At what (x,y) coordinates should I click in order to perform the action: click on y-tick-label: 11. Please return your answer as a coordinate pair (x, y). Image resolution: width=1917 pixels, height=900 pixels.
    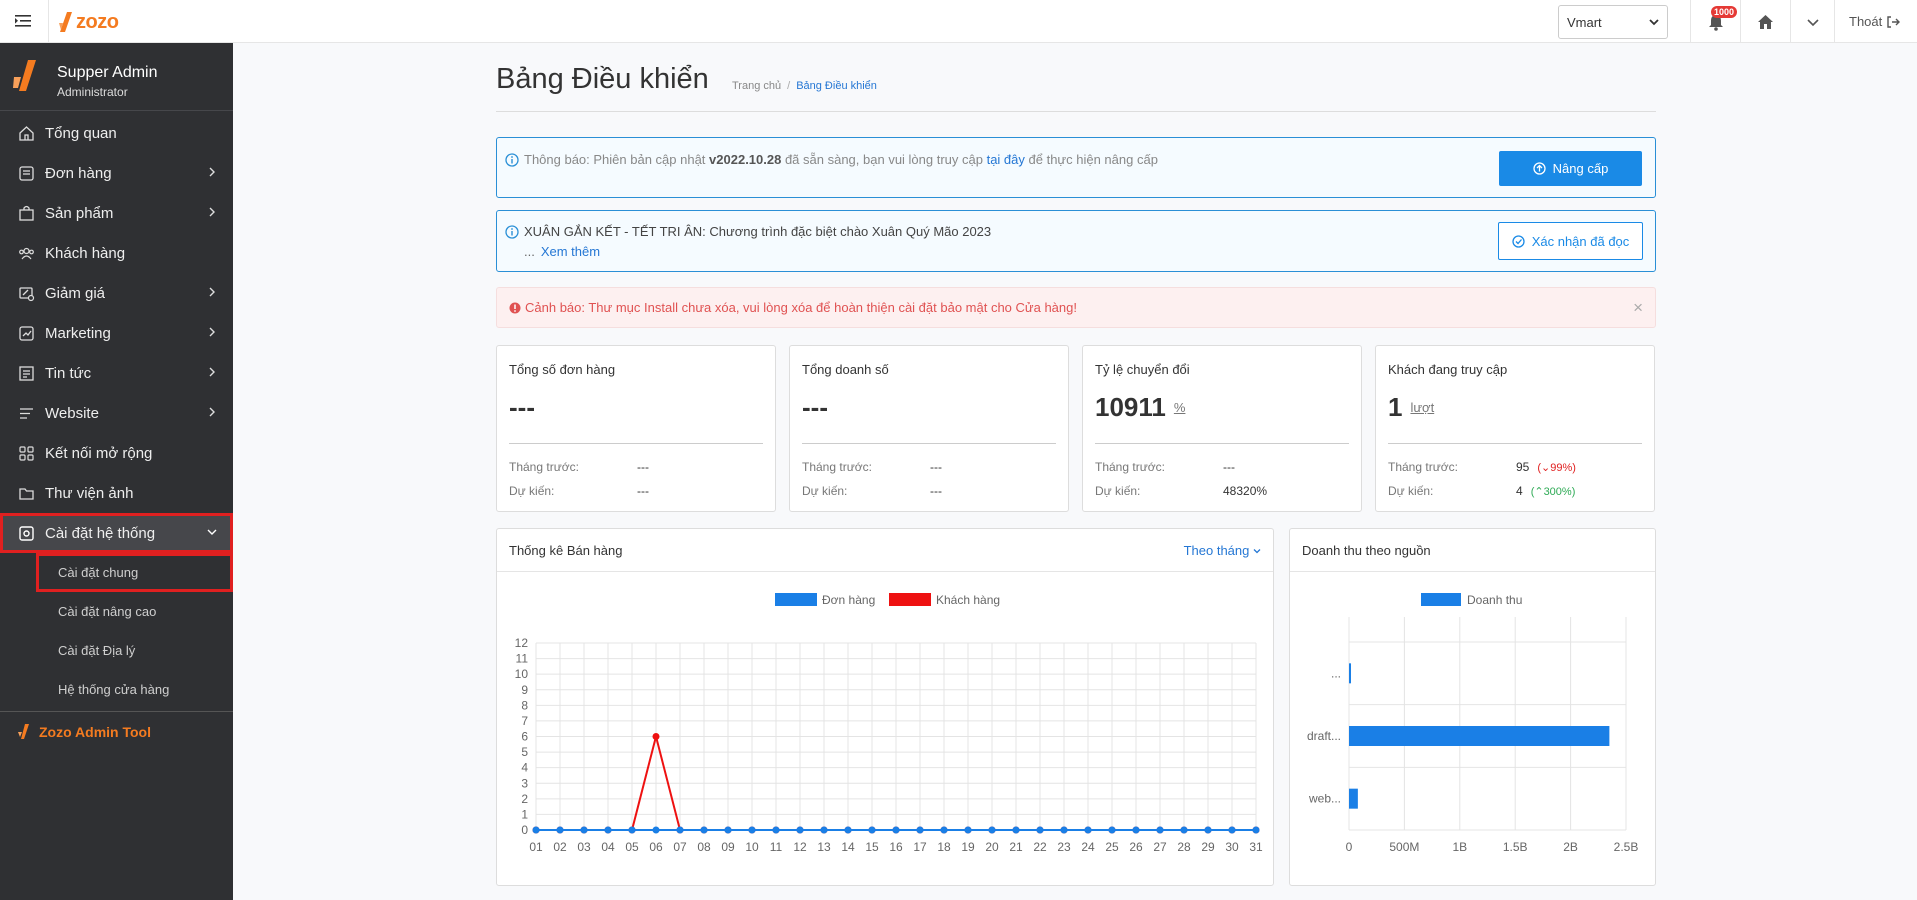
    Looking at the image, I should click on (522, 659).